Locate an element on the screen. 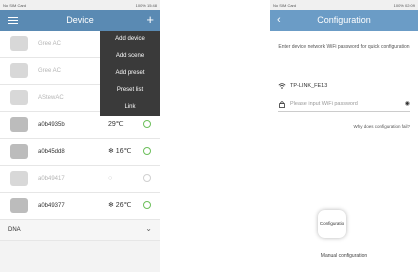 This screenshot has height=272, width=418. configuration-button: Configuratio is located at coordinates (332, 224).